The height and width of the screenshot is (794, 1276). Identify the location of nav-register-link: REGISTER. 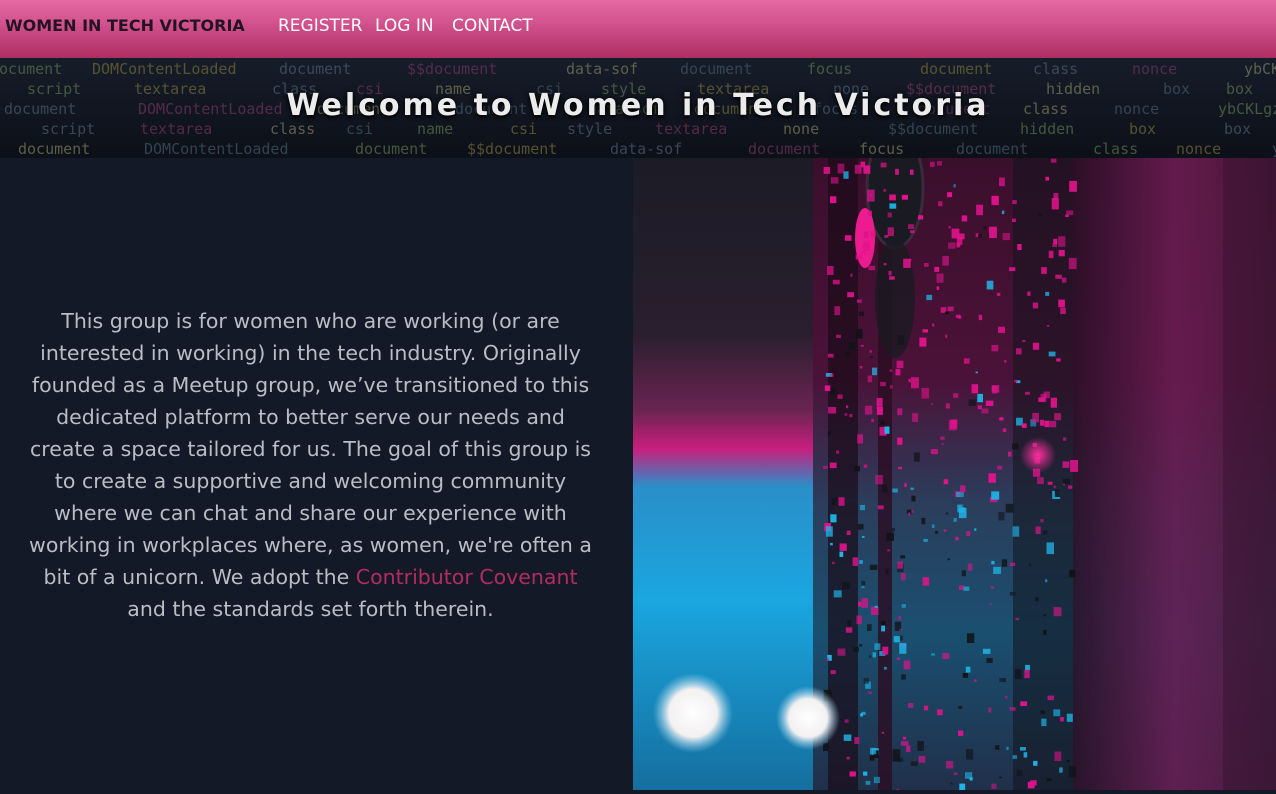
(320, 26).